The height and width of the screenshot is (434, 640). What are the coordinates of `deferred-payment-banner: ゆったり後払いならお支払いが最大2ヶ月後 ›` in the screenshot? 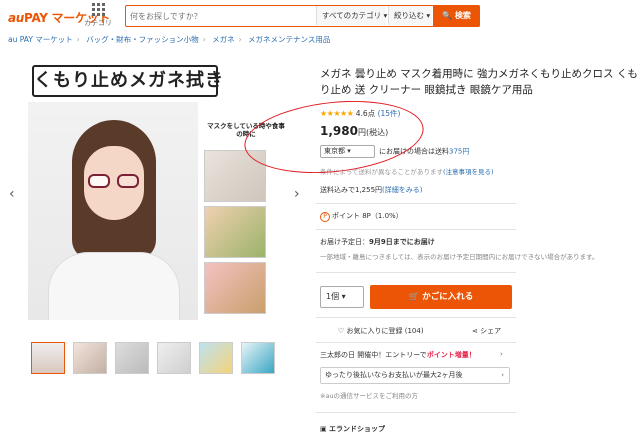 It's located at (415, 375).